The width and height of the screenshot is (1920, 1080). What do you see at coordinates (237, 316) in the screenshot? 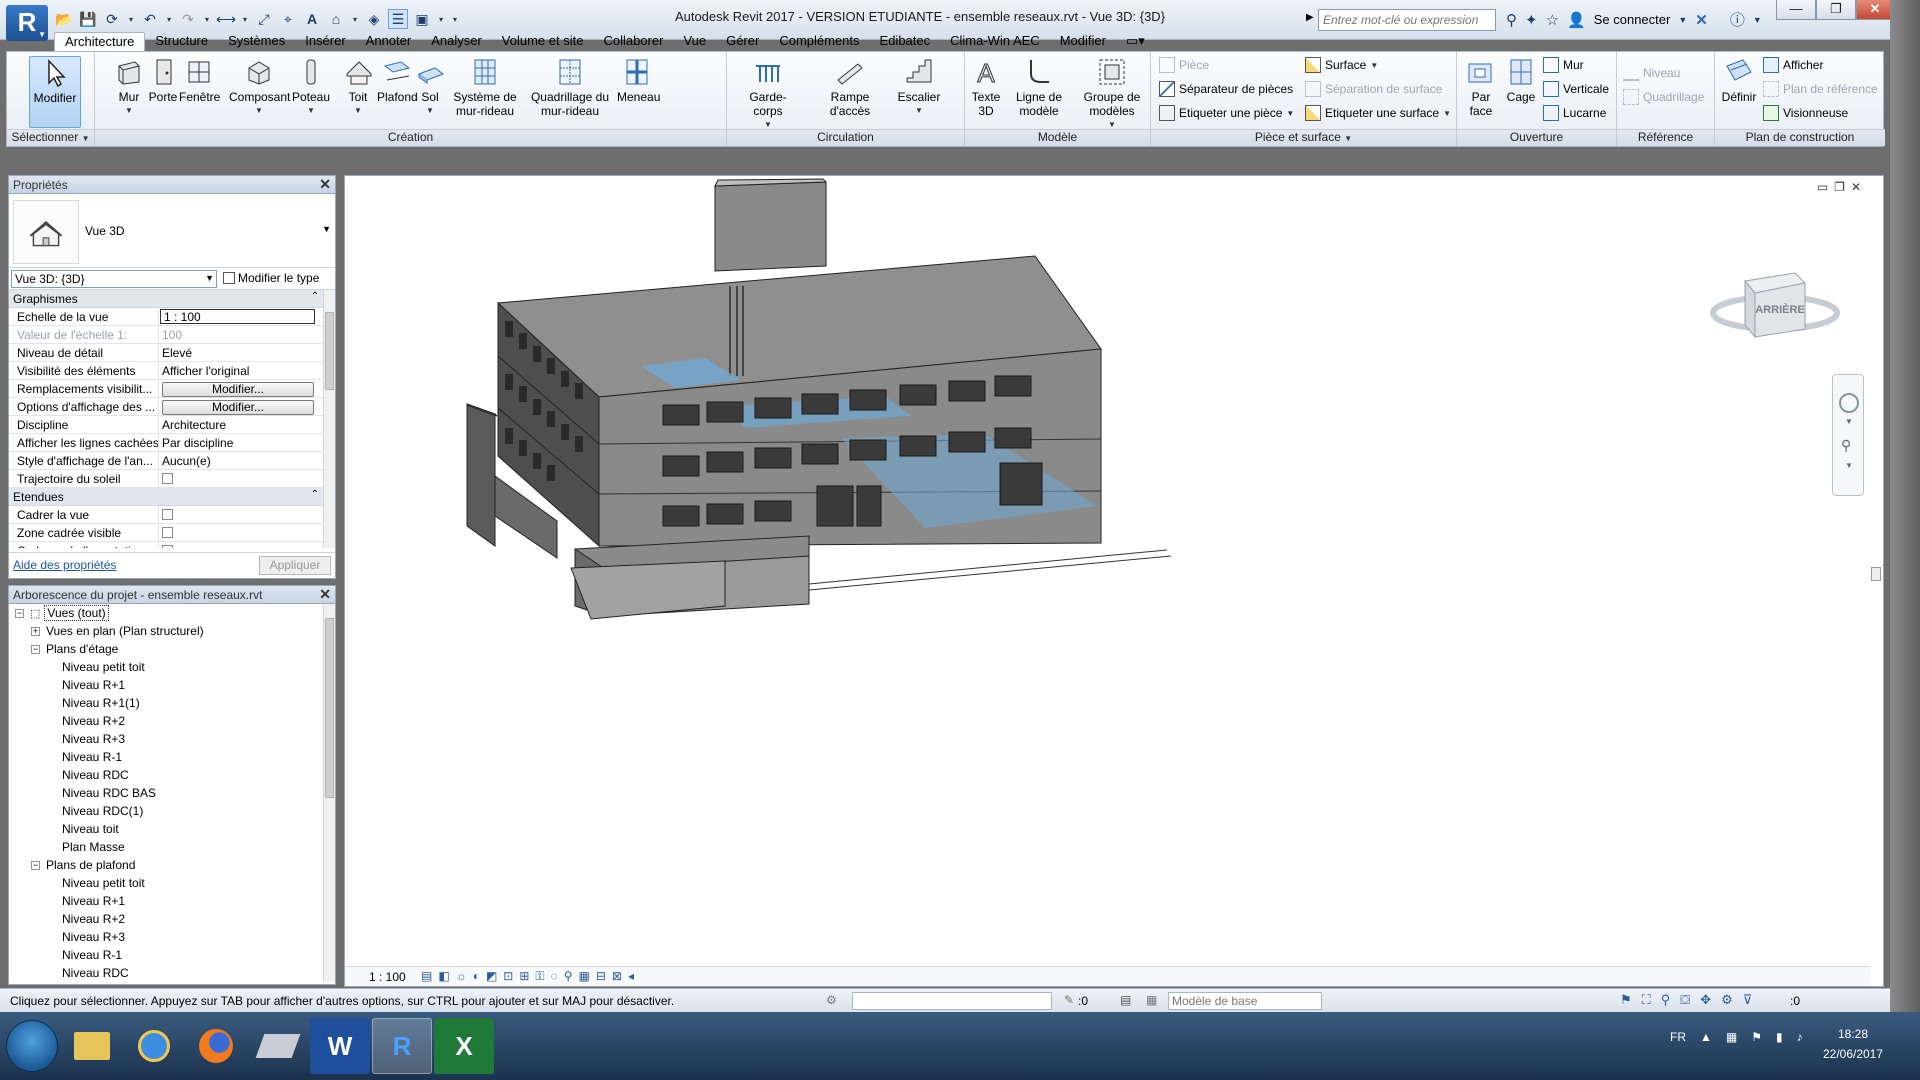
I see `view-scale-input: 1 : 100` at bounding box center [237, 316].